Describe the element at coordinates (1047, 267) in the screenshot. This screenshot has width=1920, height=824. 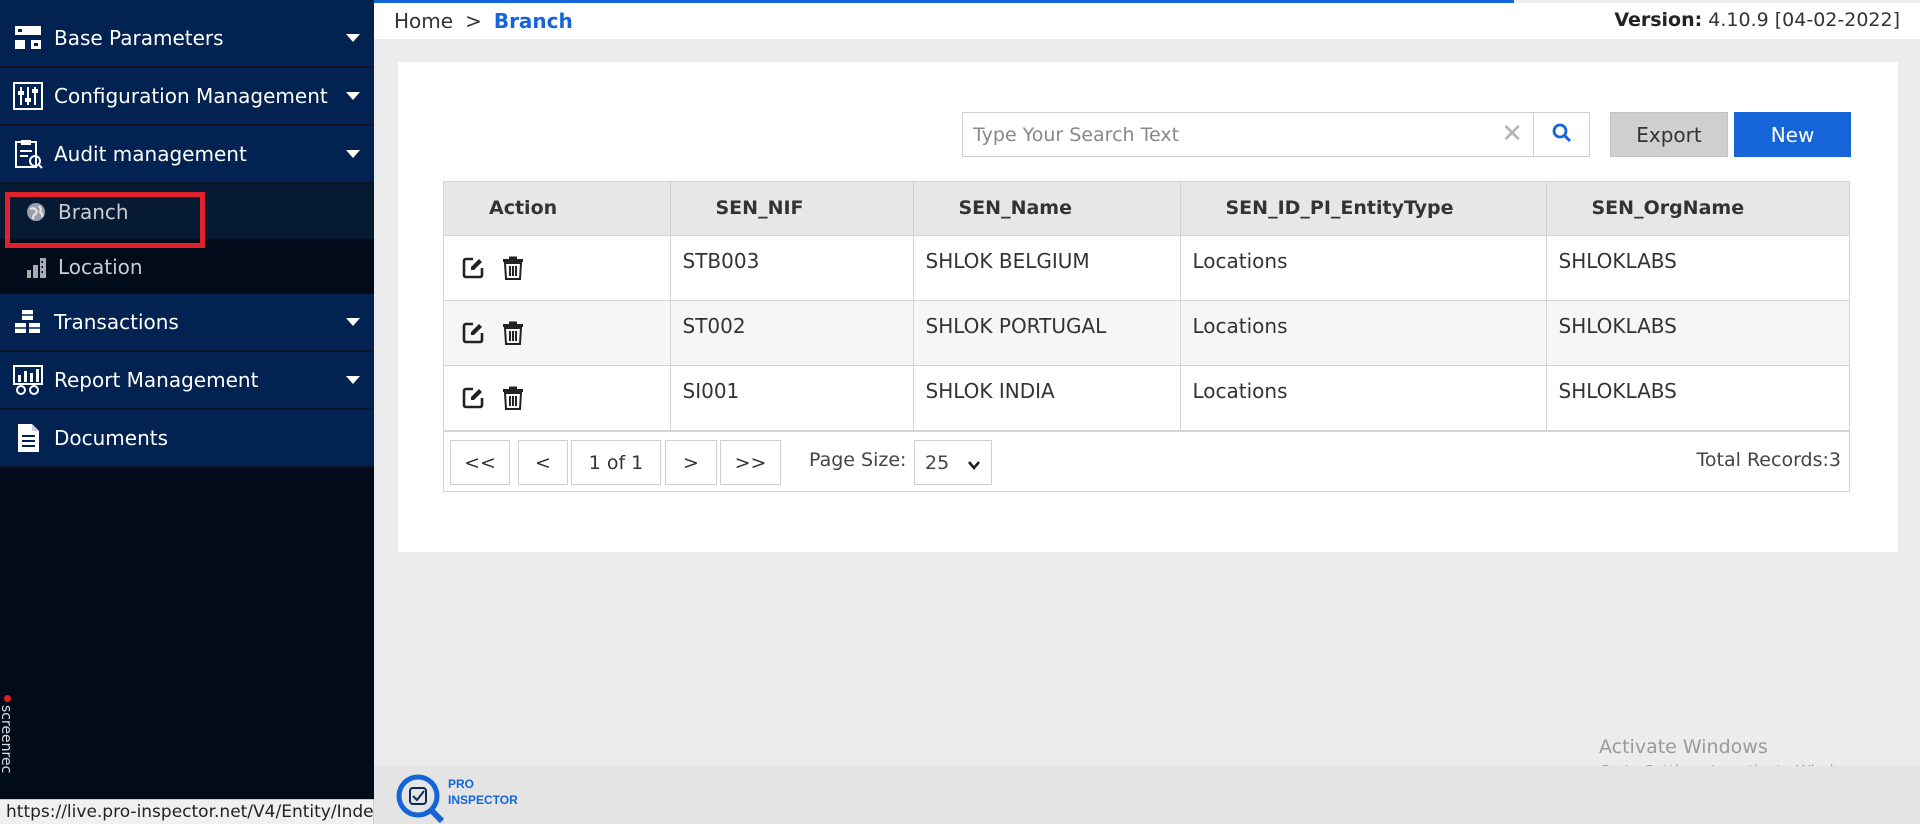
I see `cell-sen-name: SHLOK BELGIUM` at that location.